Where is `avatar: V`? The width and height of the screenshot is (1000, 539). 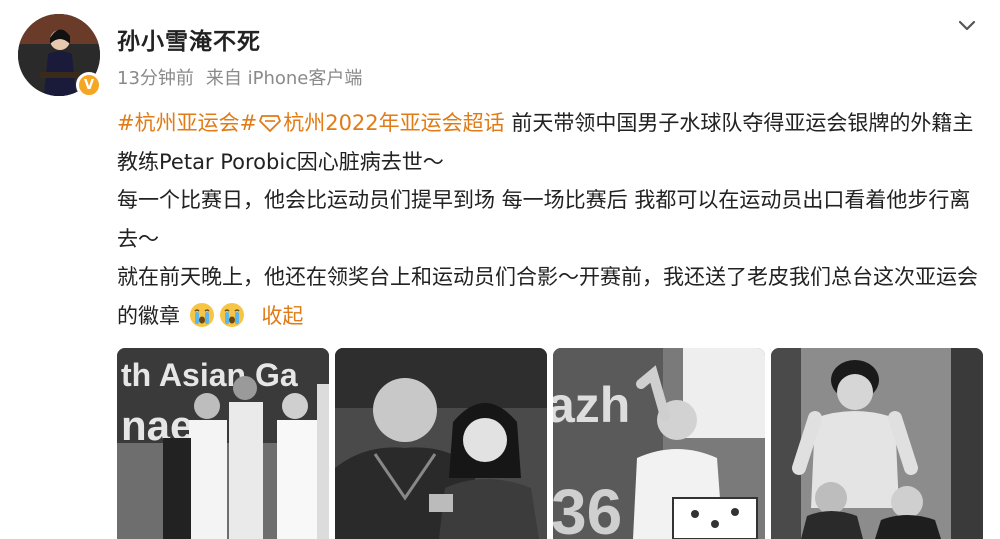
avatar: V is located at coordinates (60, 56).